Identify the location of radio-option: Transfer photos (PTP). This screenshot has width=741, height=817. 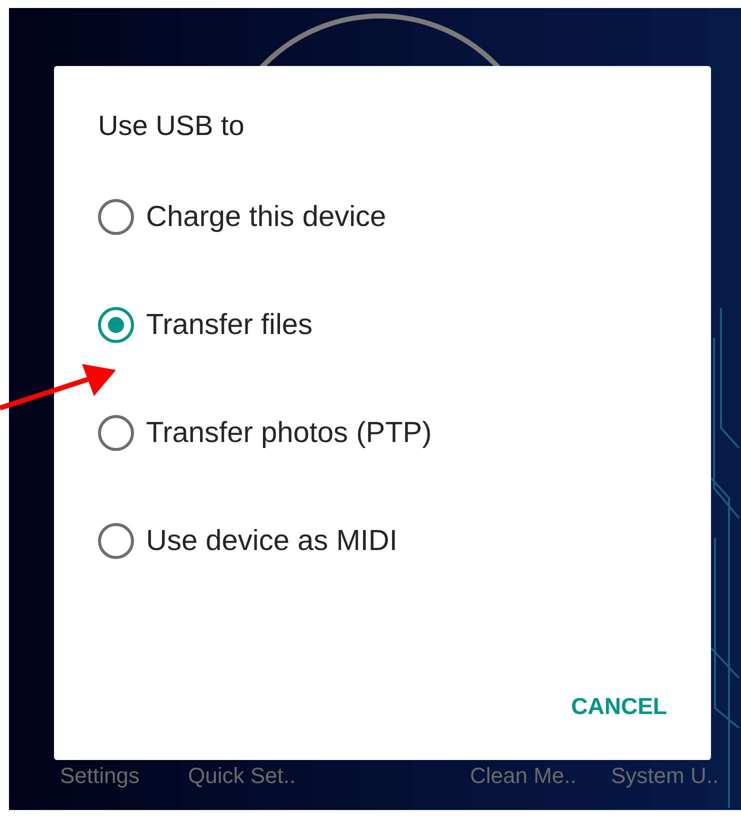
(404, 433).